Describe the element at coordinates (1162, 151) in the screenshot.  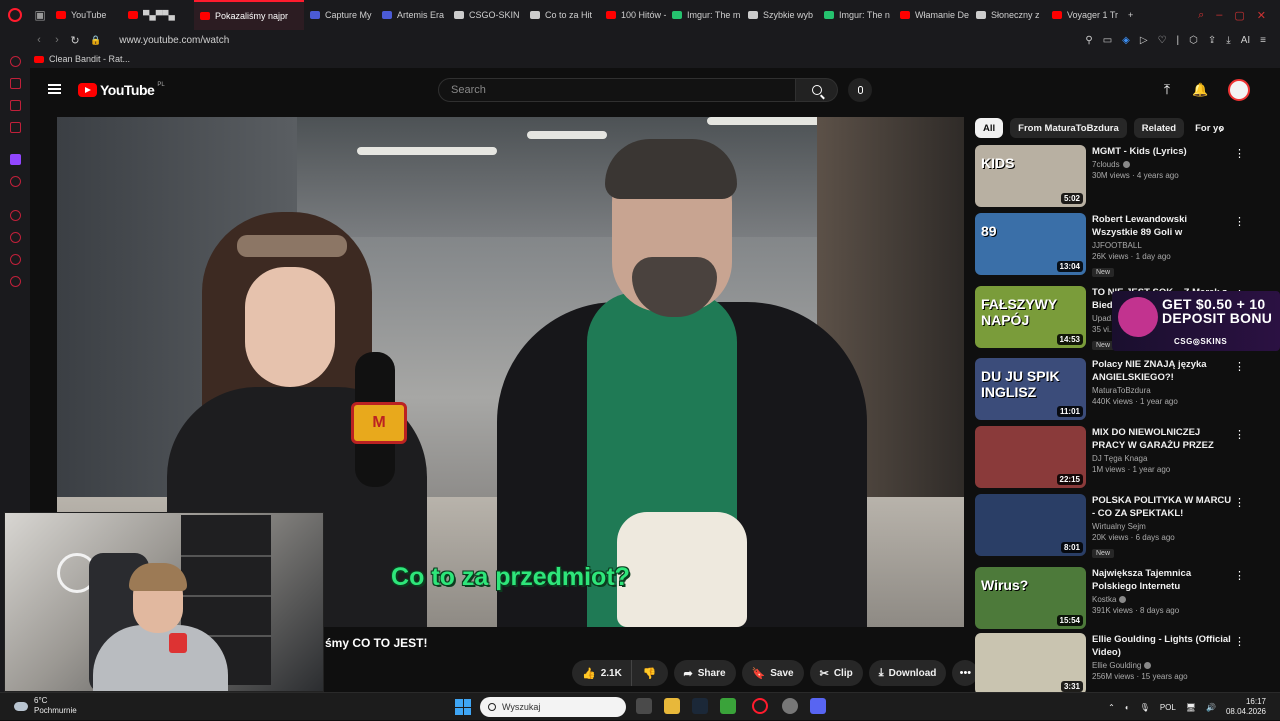
I see `recommendation-title: MGMT - Kids (Lyrics)` at that location.